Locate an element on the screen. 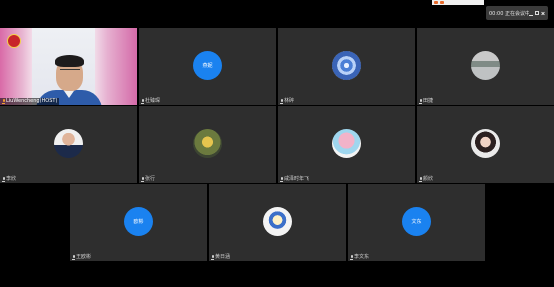 This screenshot has width=554, height=287. avatar-initials: 文东 is located at coordinates (416, 221).